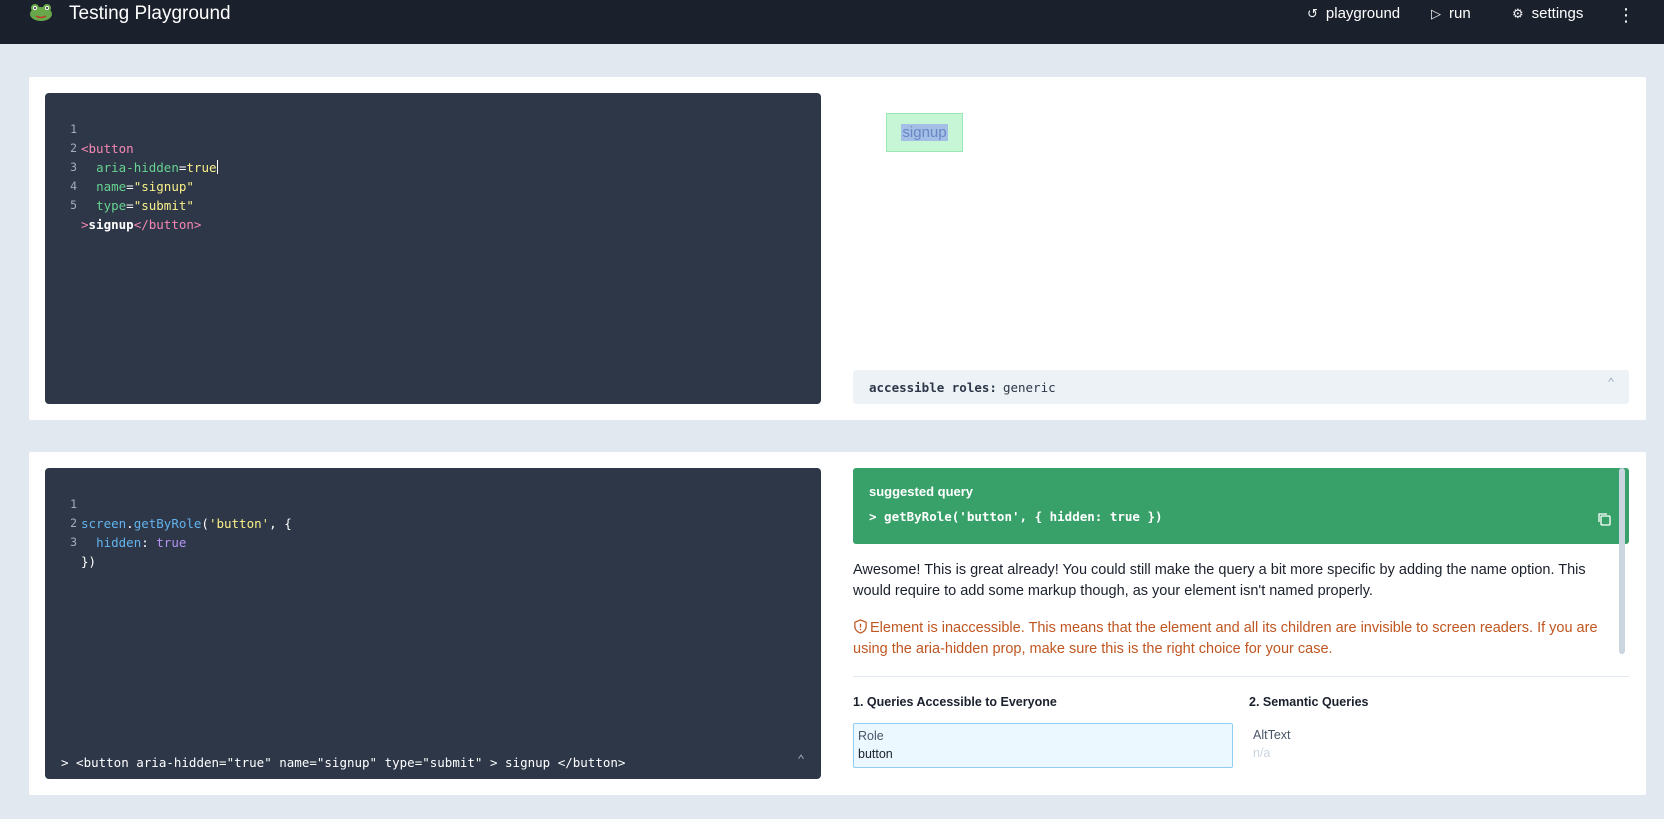 The height and width of the screenshot is (819, 1664). What do you see at coordinates (167, 224) in the screenshot?
I see `code-token: </button>` at bounding box center [167, 224].